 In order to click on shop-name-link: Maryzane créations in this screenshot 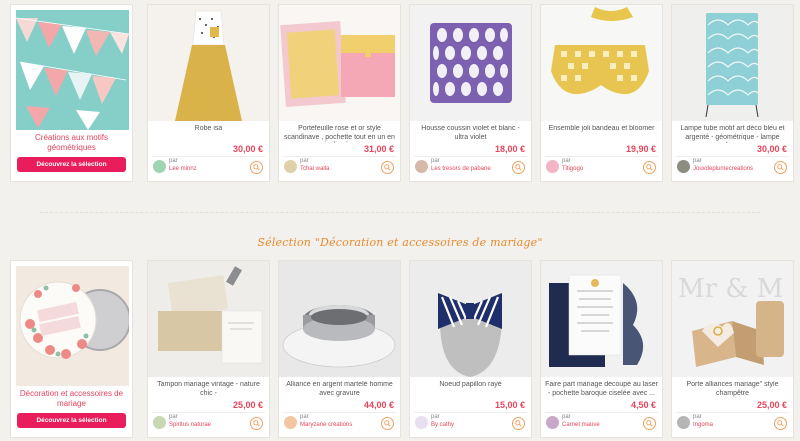, I will do `click(326, 425)`.